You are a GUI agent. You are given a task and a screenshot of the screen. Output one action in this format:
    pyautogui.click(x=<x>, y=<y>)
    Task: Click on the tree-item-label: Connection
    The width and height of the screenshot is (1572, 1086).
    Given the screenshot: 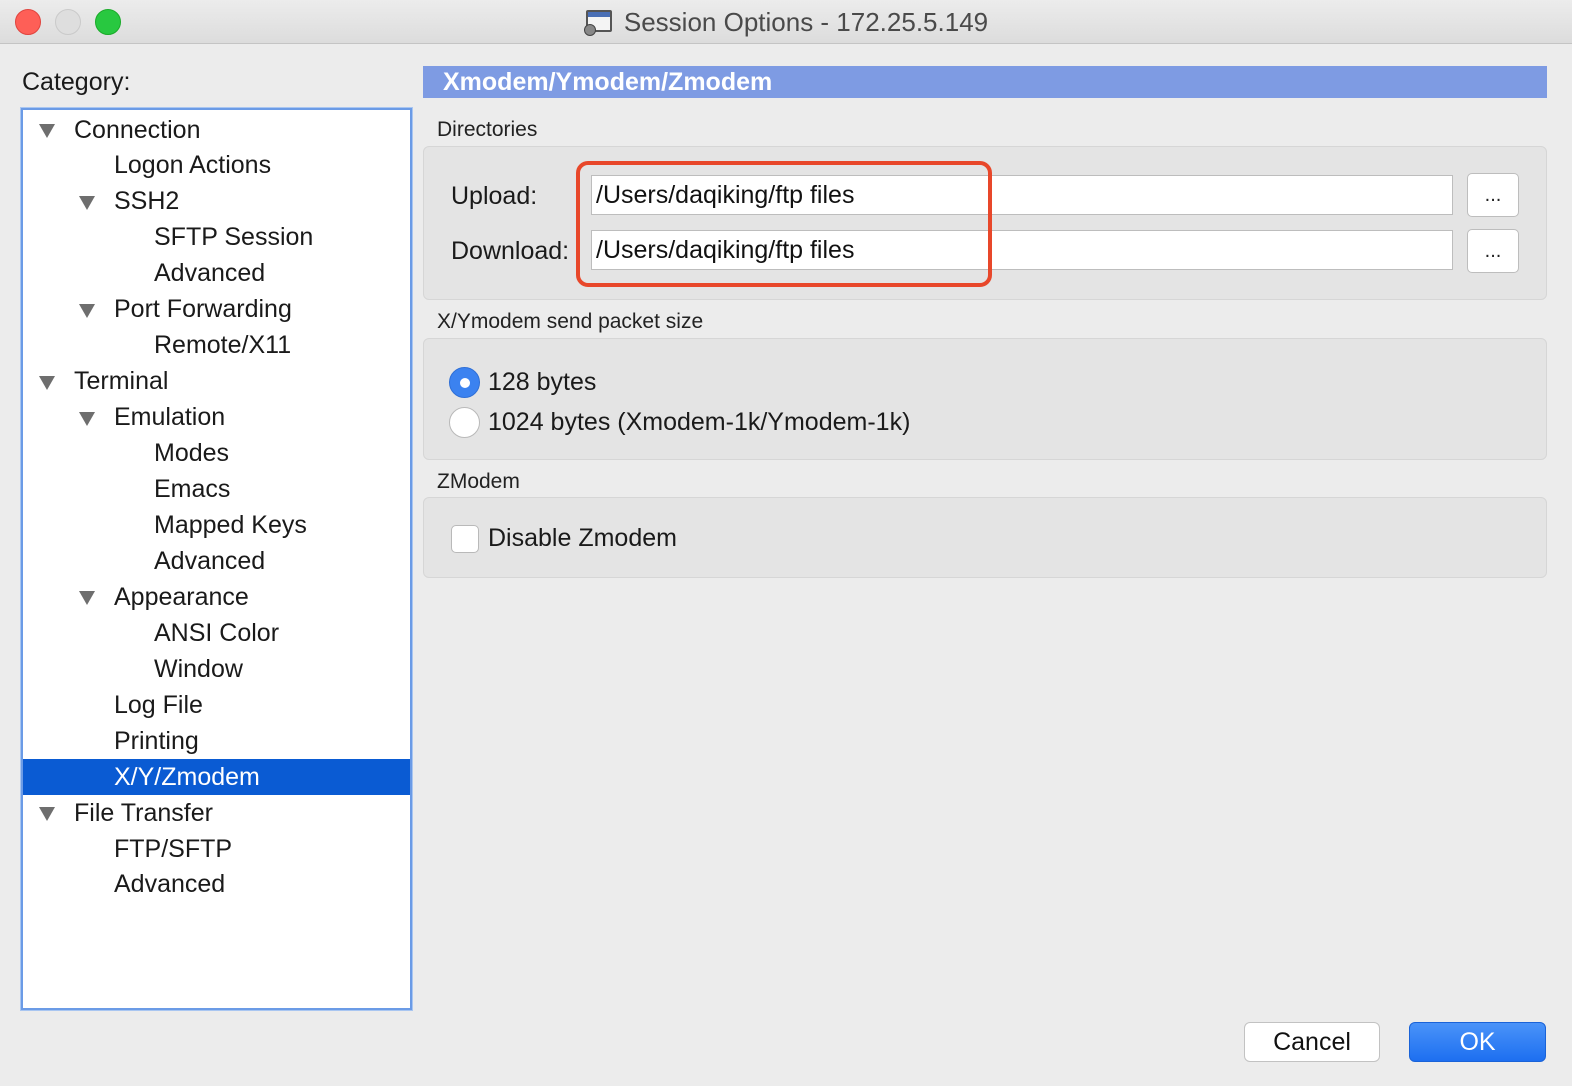 What is the action you would take?
    pyautogui.click(x=137, y=129)
    